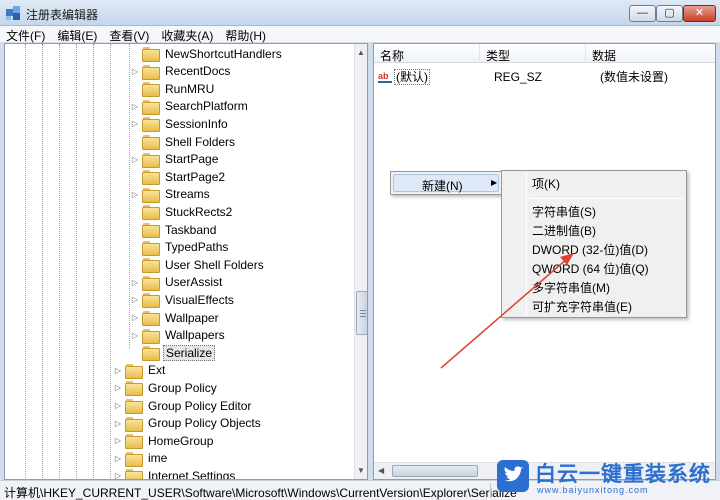 The width and height of the screenshot is (720, 500). What do you see at coordinates (187, 34) in the screenshot?
I see `menu-favorites: 收藏夹(A)` at bounding box center [187, 34].